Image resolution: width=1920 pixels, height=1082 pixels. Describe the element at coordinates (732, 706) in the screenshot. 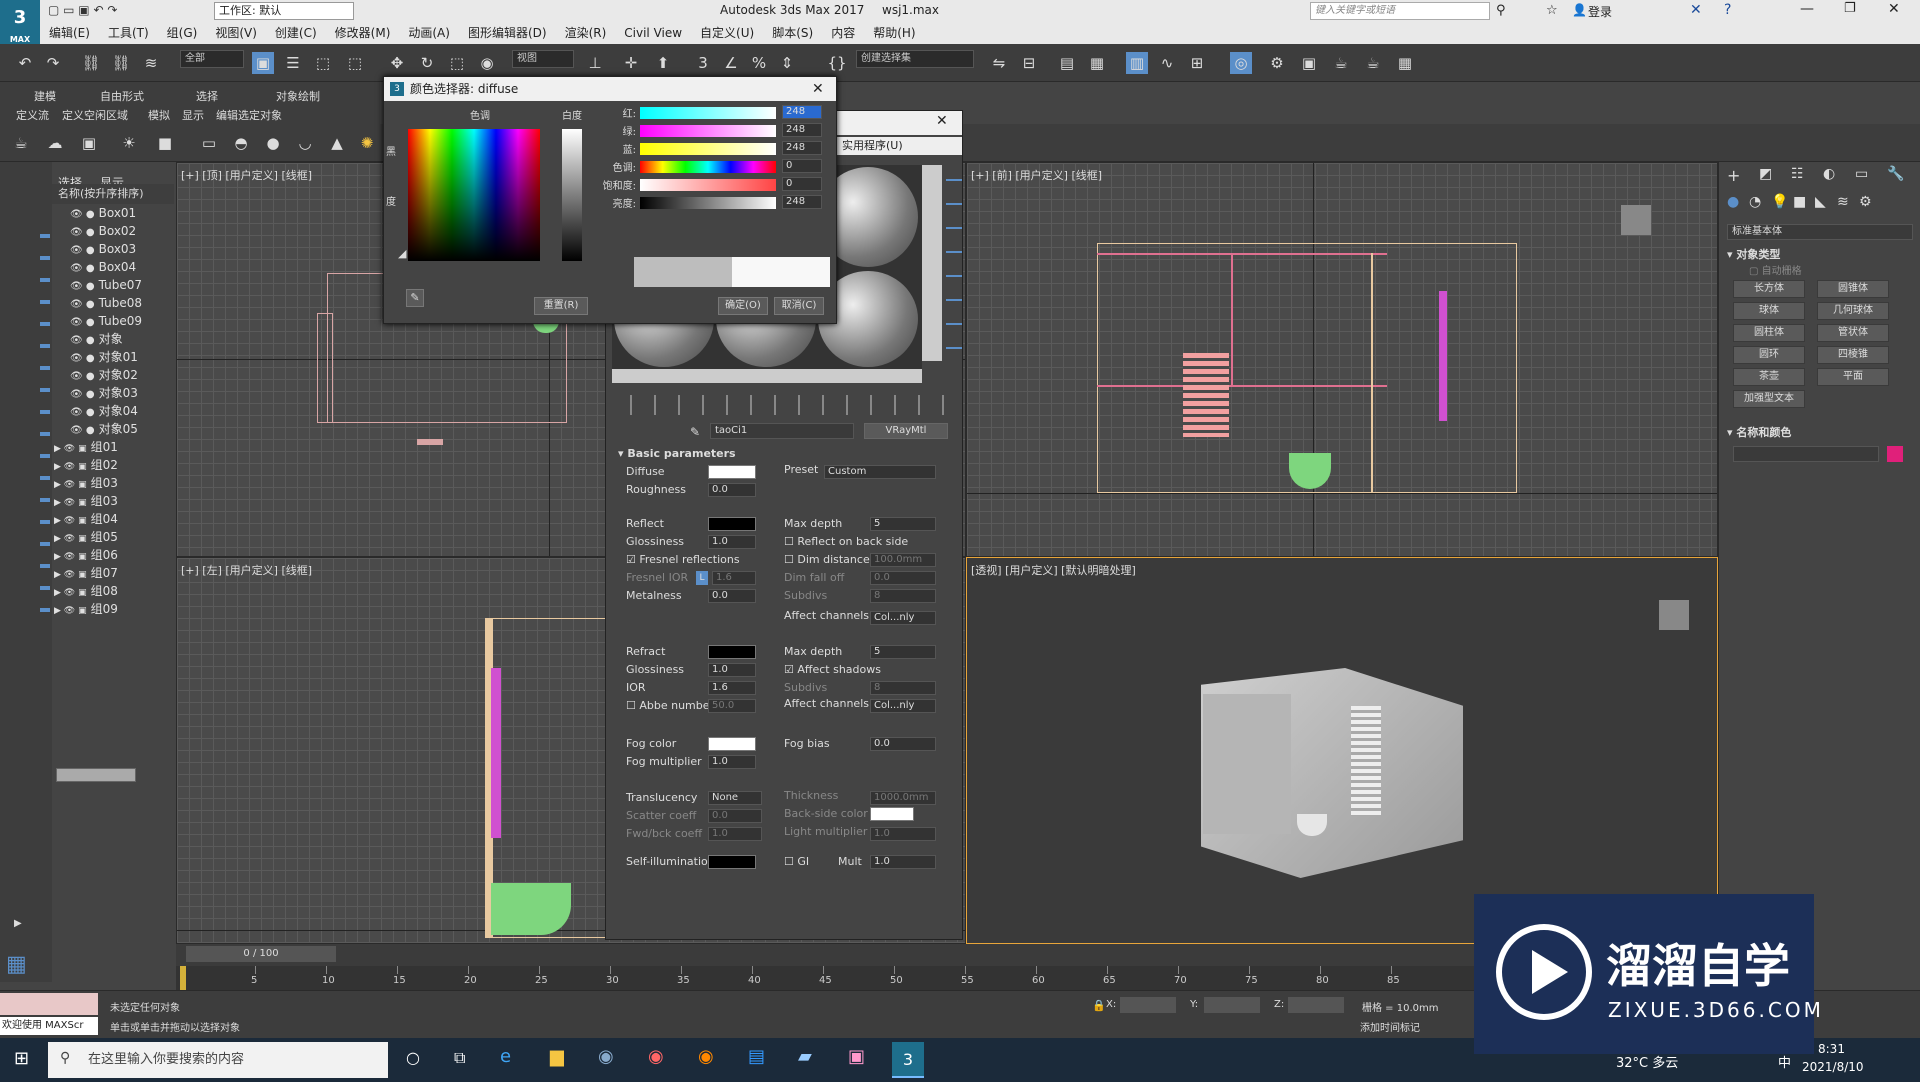

I see `param-spinner: 50.0` at that location.